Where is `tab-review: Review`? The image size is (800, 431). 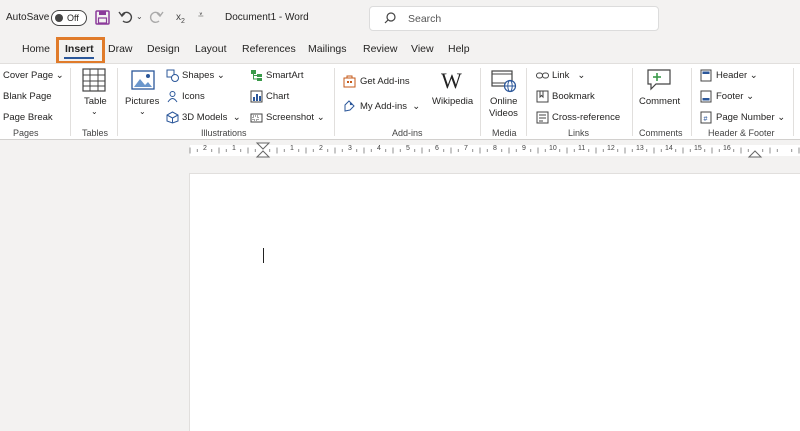
tab-review: Review is located at coordinates (380, 49).